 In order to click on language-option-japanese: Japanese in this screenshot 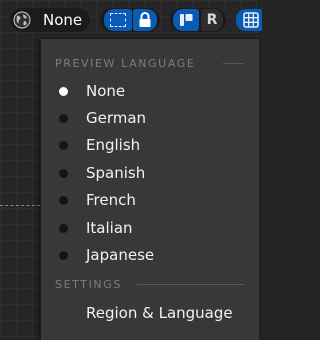, I will do `click(150, 255)`.